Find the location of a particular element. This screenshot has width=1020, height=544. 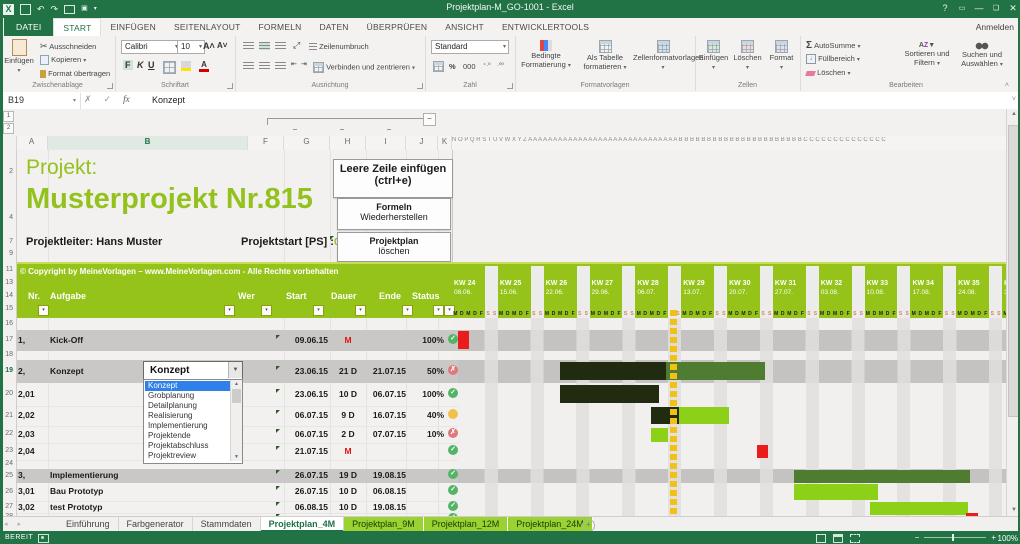

bold-button: F is located at coordinates (128, 65).